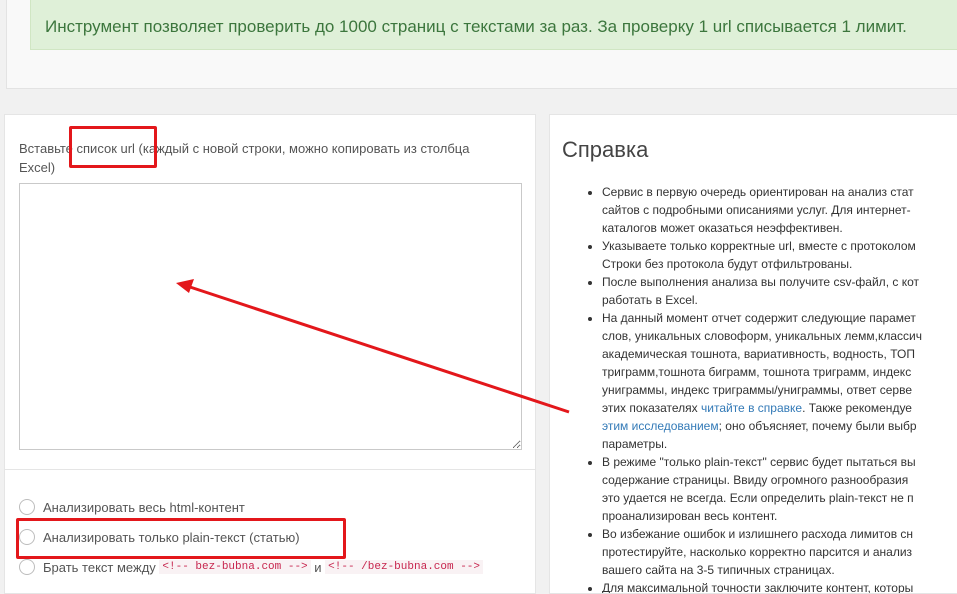 This screenshot has height=594, width=957. I want to click on annotation-arrow-head, so click(185, 286).